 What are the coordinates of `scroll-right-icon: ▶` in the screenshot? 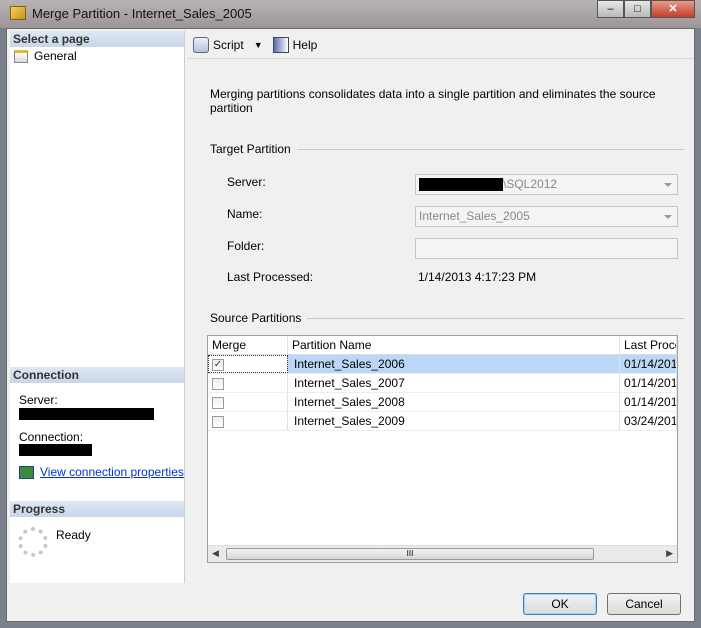 It's located at (669, 553).